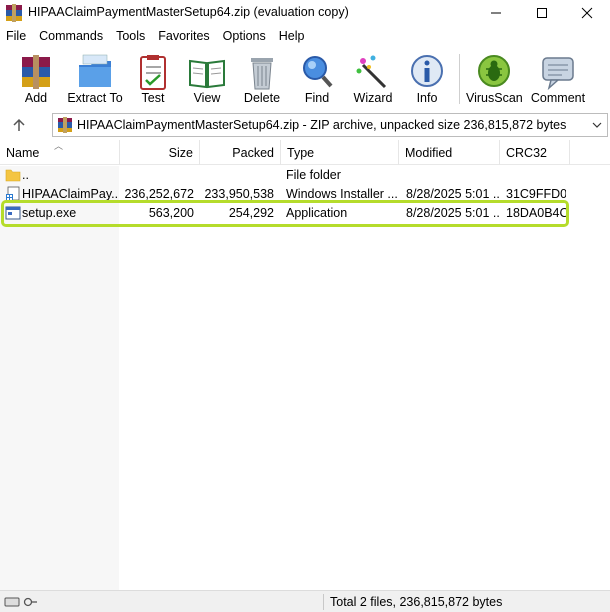  I want to click on minimize-button, so click(496, 13).